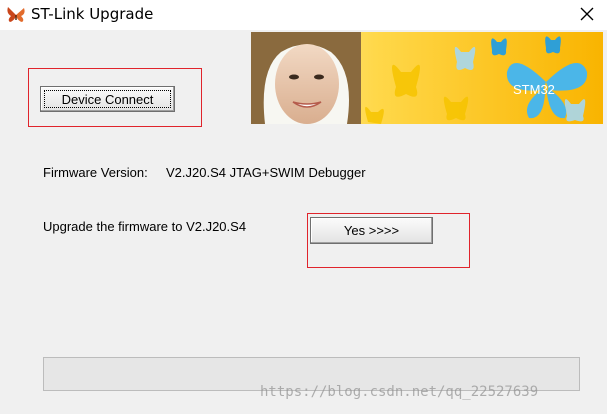  Describe the element at coordinates (145, 226) in the screenshot. I see `upgrade-prompt-text: Upgrade the firmware to V2.J20.S4` at that location.